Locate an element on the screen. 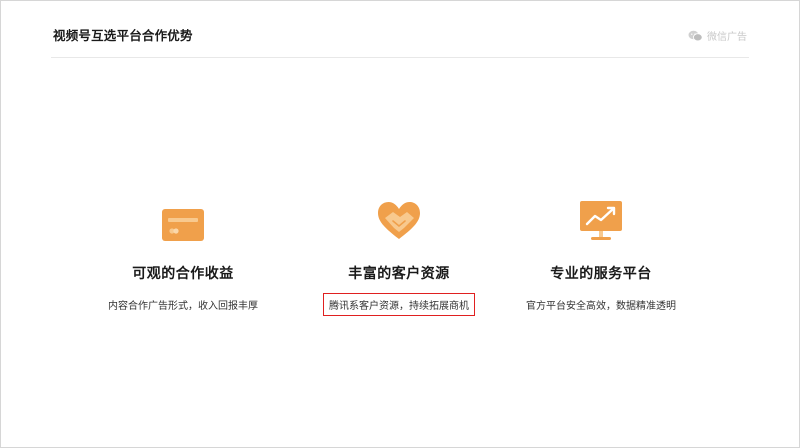  feature-title: 可观的合作收益 is located at coordinates (183, 274).